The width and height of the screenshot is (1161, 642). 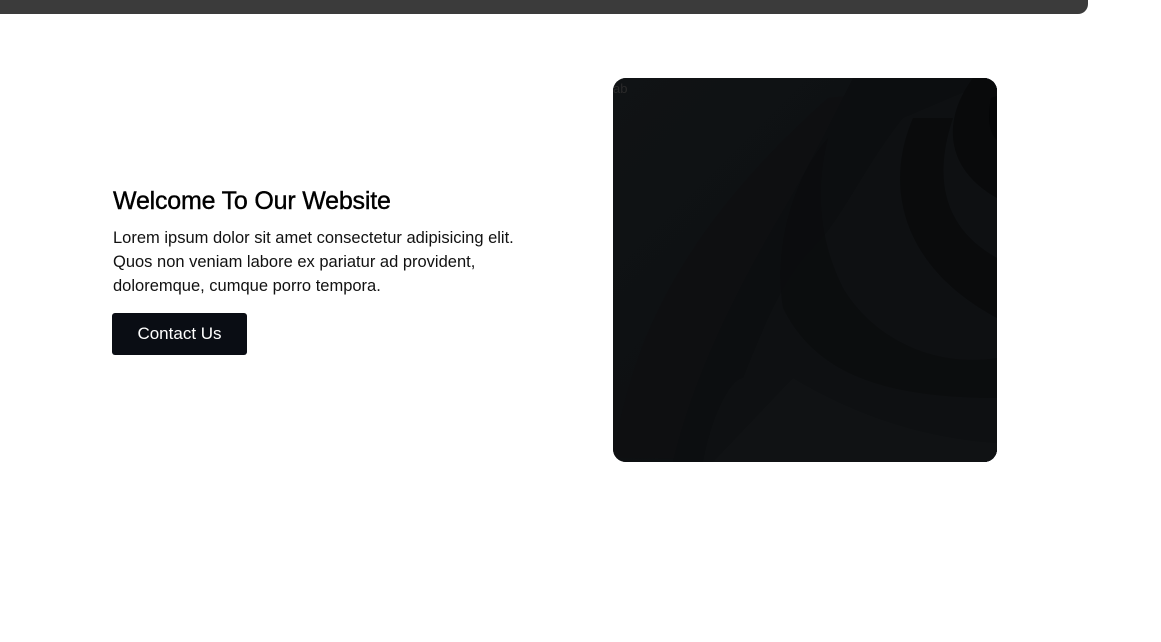 I want to click on hero-title: Welcome To Our Website, so click(x=252, y=201).